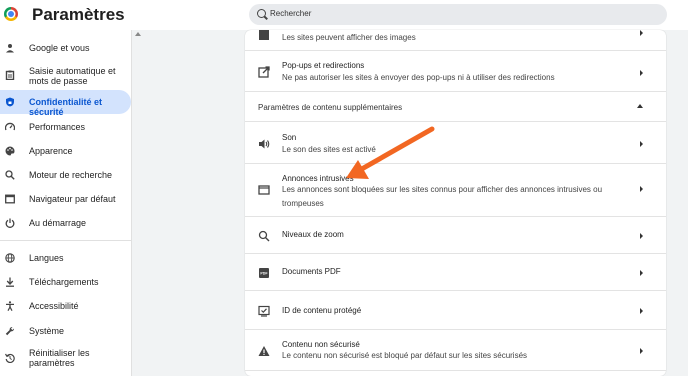 The image size is (688, 376). I want to click on chevron-up-icon, so click(640, 106).